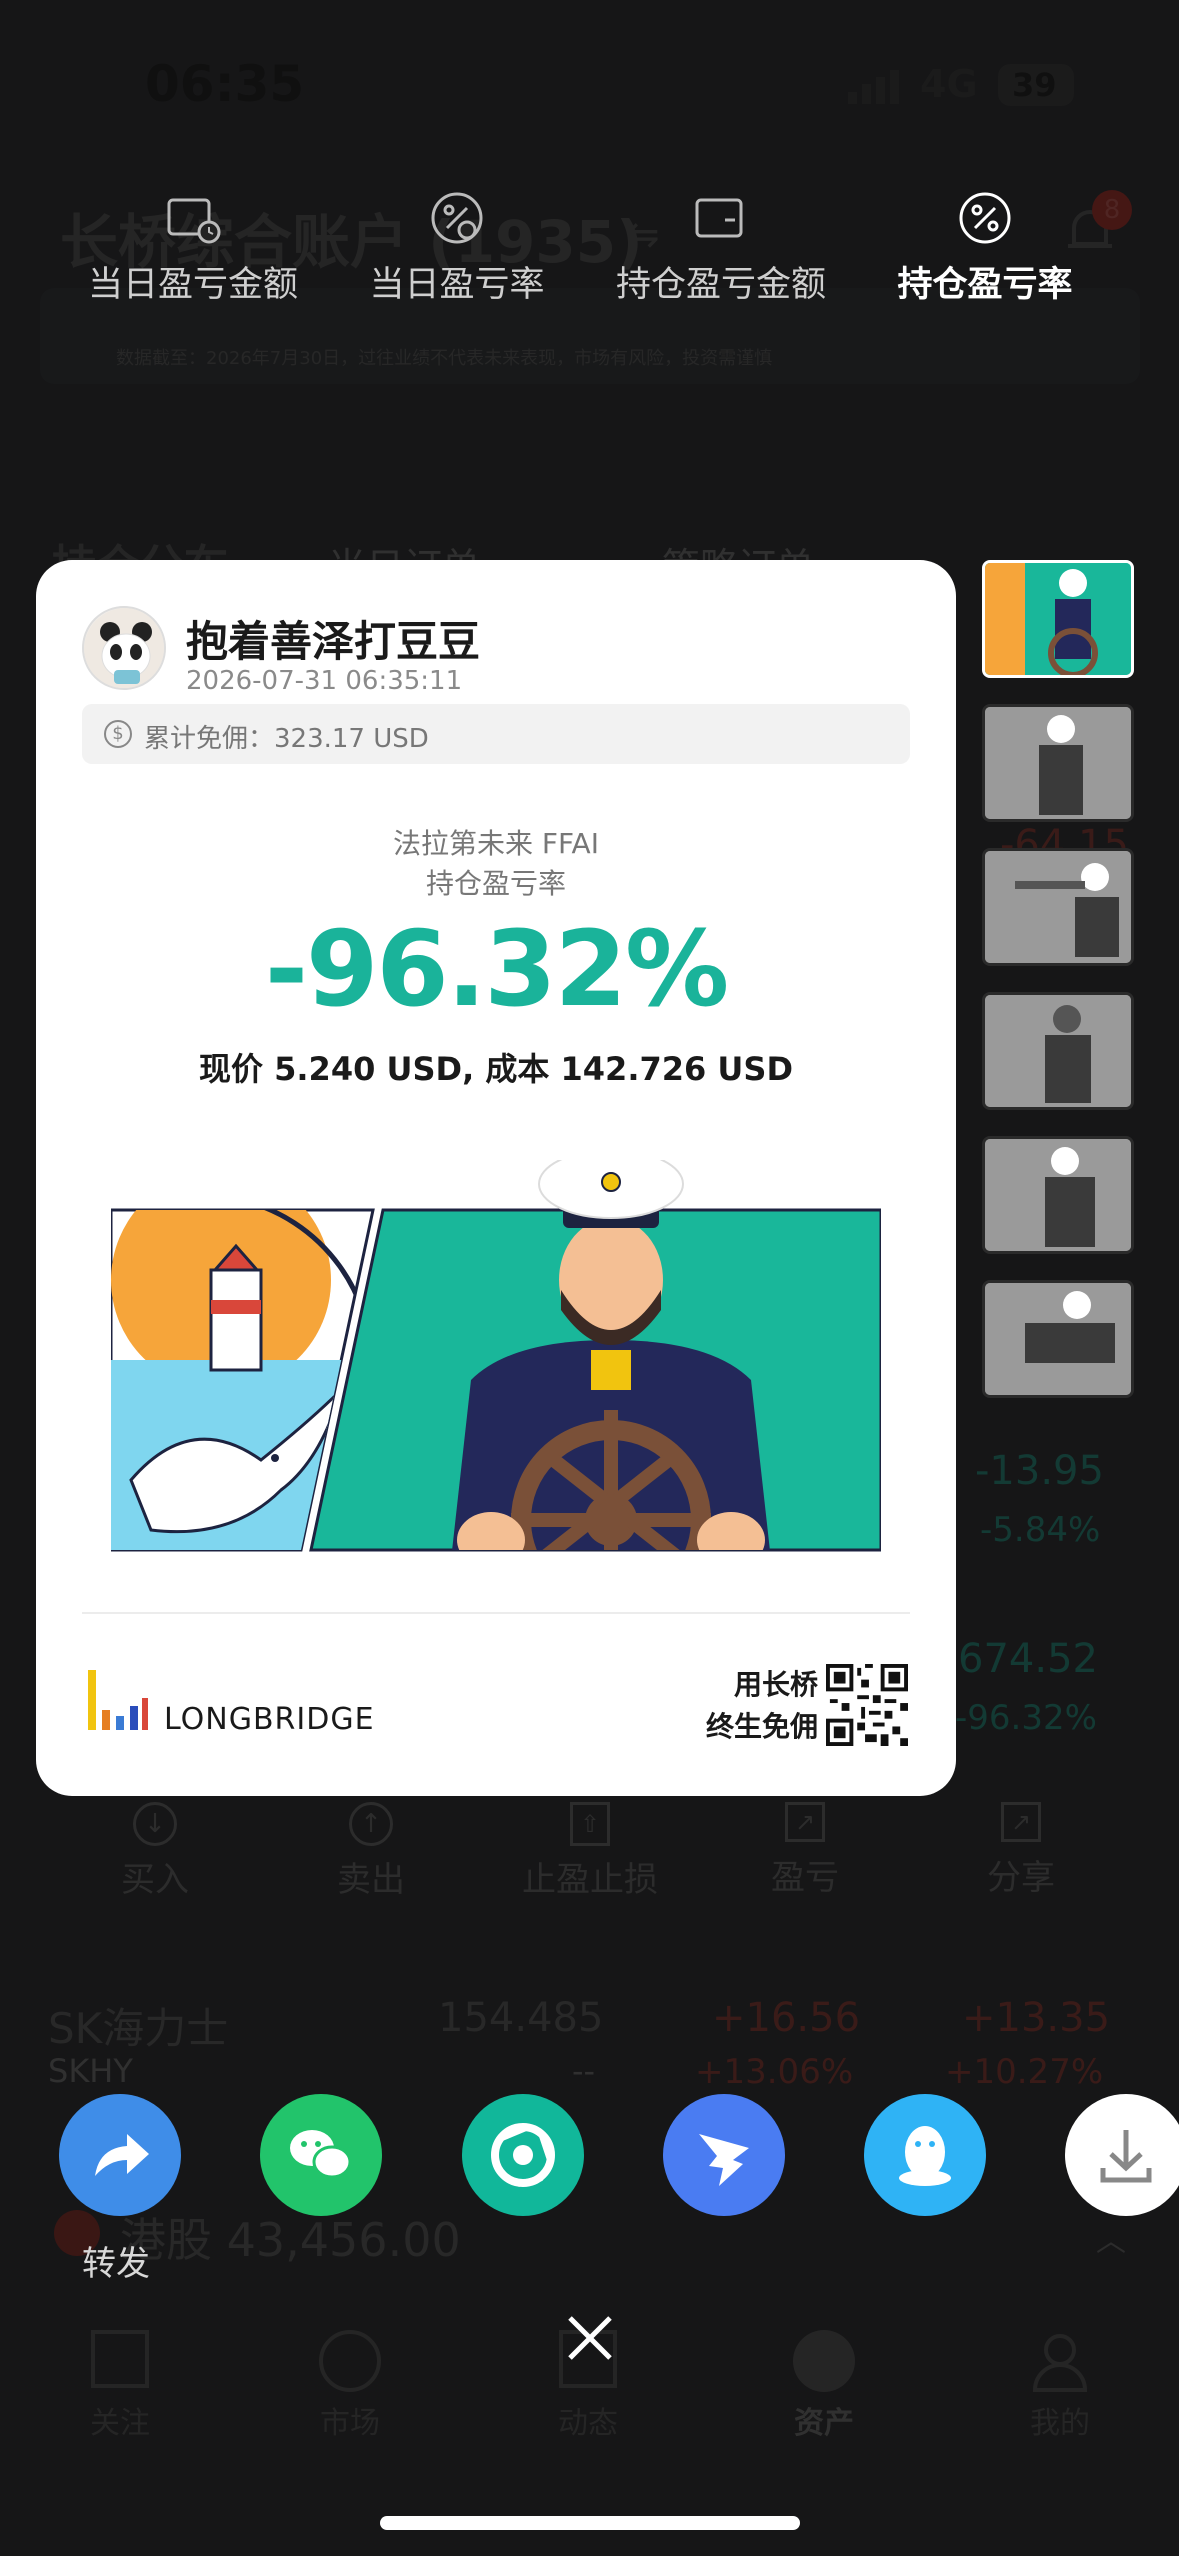 Image resolution: width=1179 pixels, height=2556 pixels. I want to click on percent-icon, so click(985, 218).